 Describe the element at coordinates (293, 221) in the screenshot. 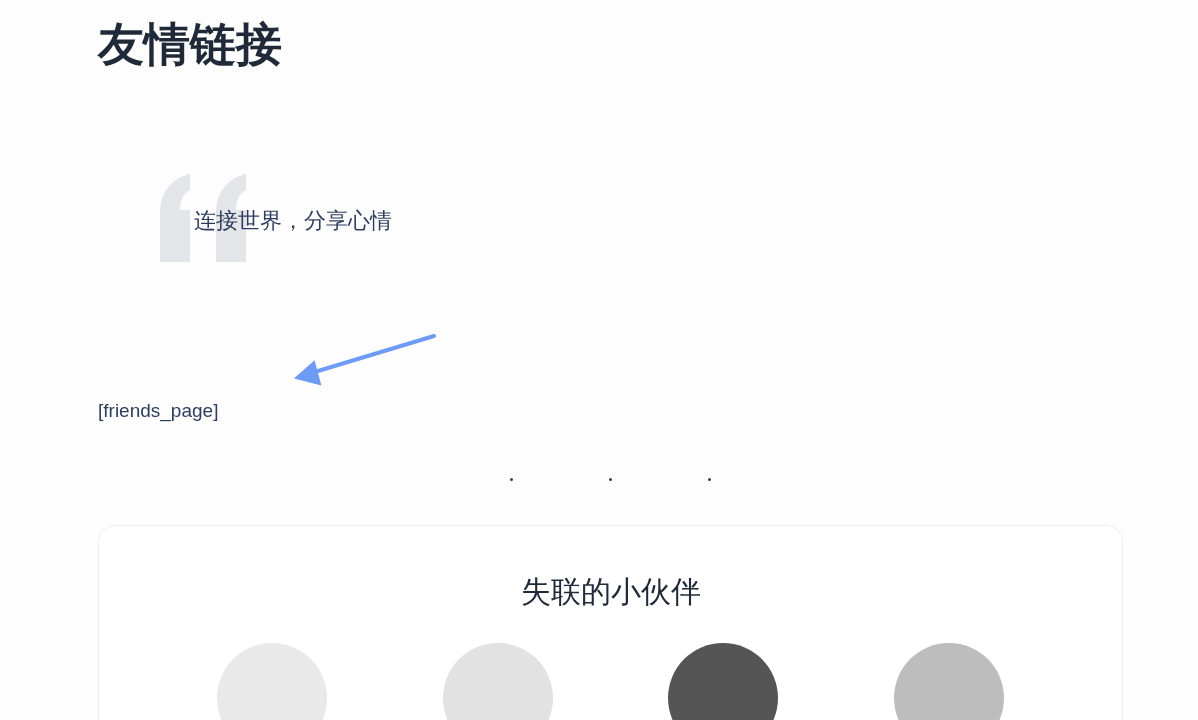

I see `quote-text: 连接世界，分享心情` at that location.